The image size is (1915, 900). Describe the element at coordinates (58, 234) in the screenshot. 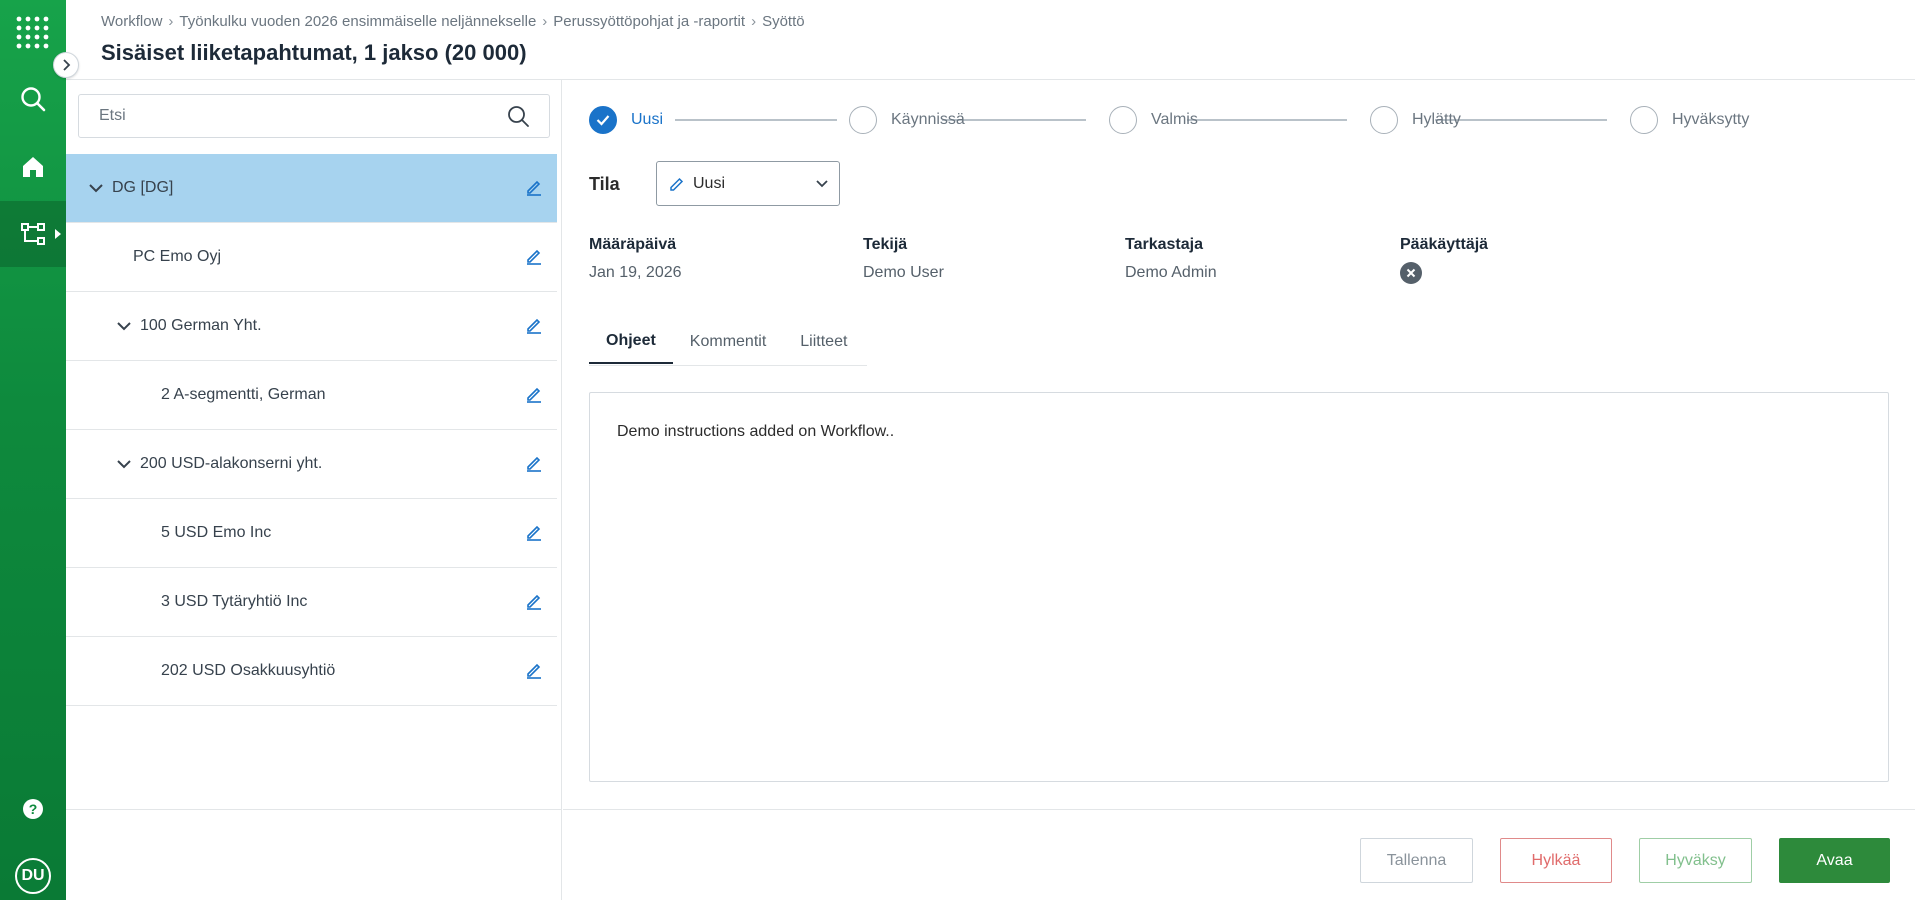

I see `caret-right-icon` at that location.